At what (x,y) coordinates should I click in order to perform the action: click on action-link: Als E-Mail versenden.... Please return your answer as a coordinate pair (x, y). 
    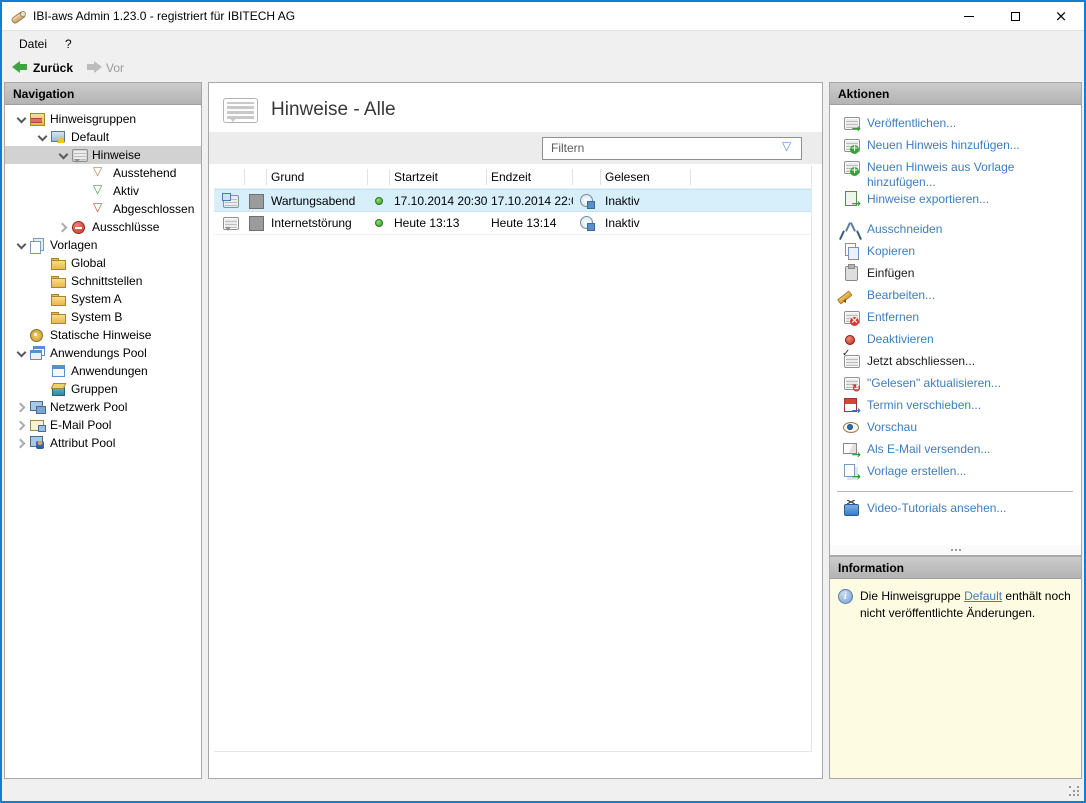
    Looking at the image, I should click on (959, 451).